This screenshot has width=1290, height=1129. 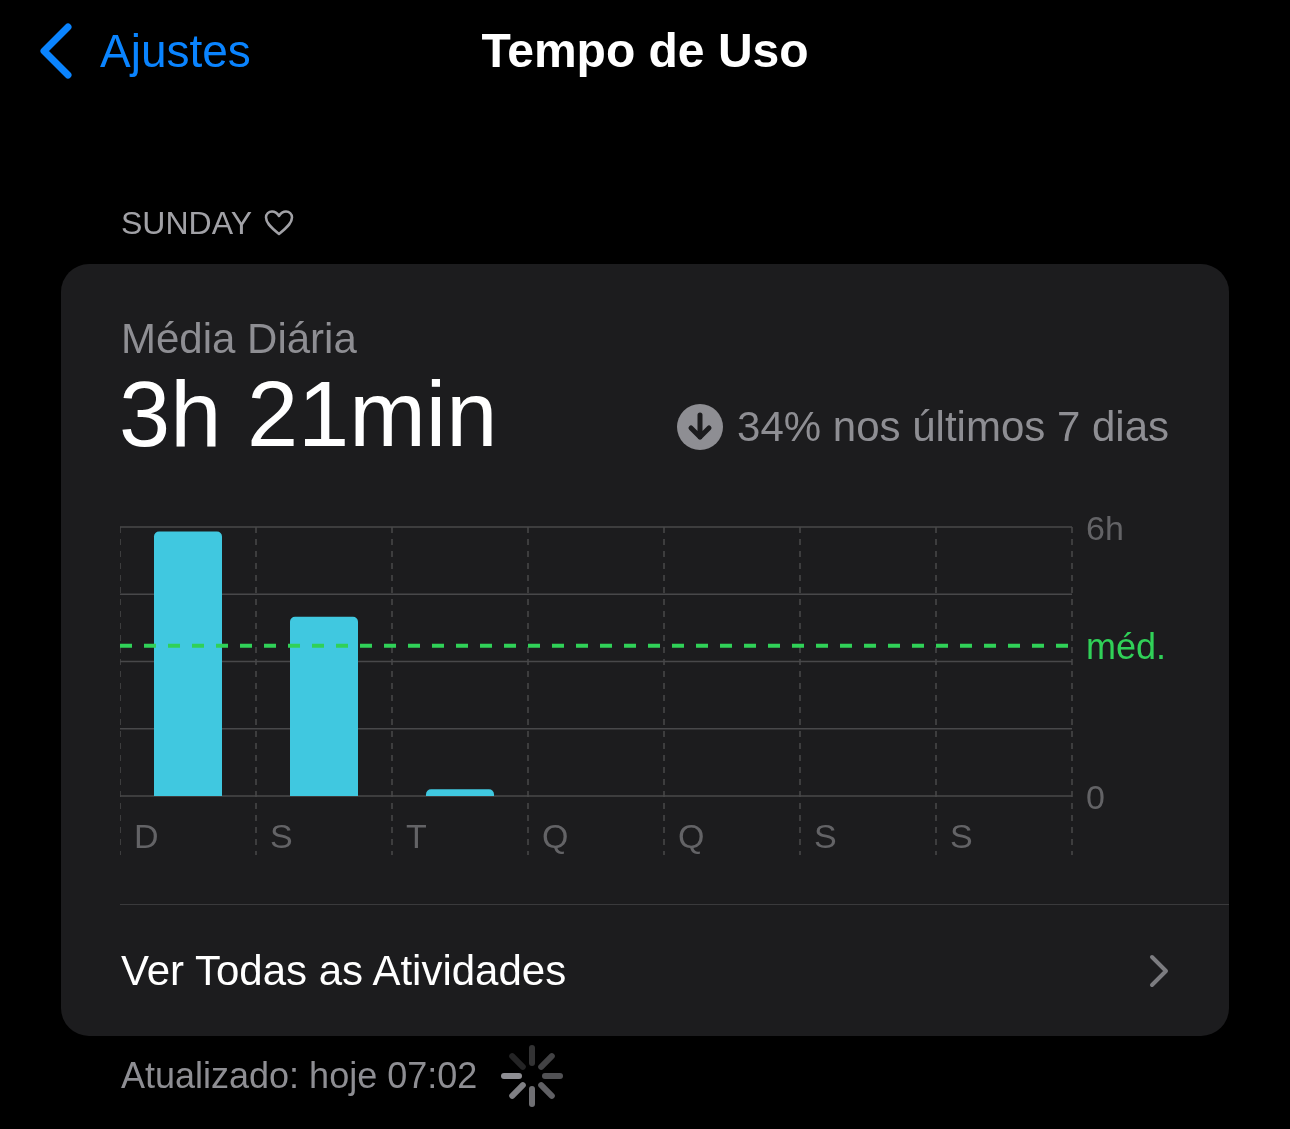 What do you see at coordinates (645, 970) in the screenshot?
I see `all-activity-row: Ver Todas as Atividades` at bounding box center [645, 970].